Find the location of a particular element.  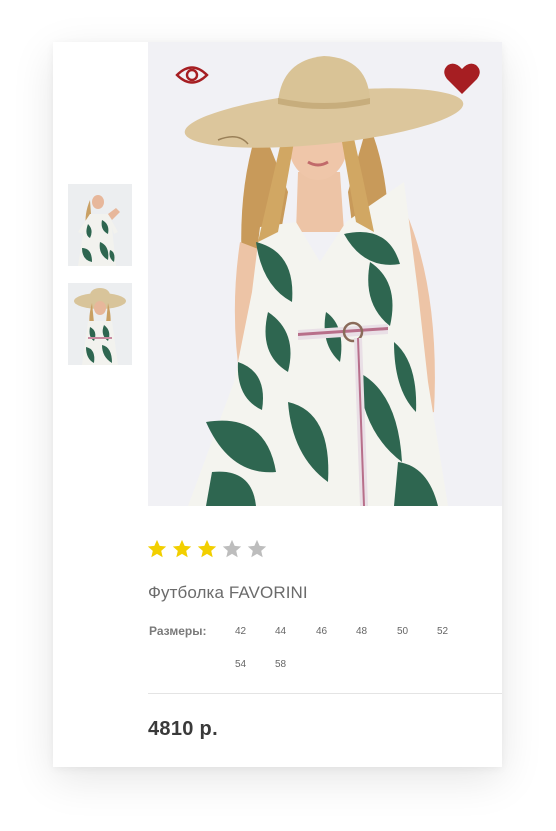

heart-icon is located at coordinates (462, 78).